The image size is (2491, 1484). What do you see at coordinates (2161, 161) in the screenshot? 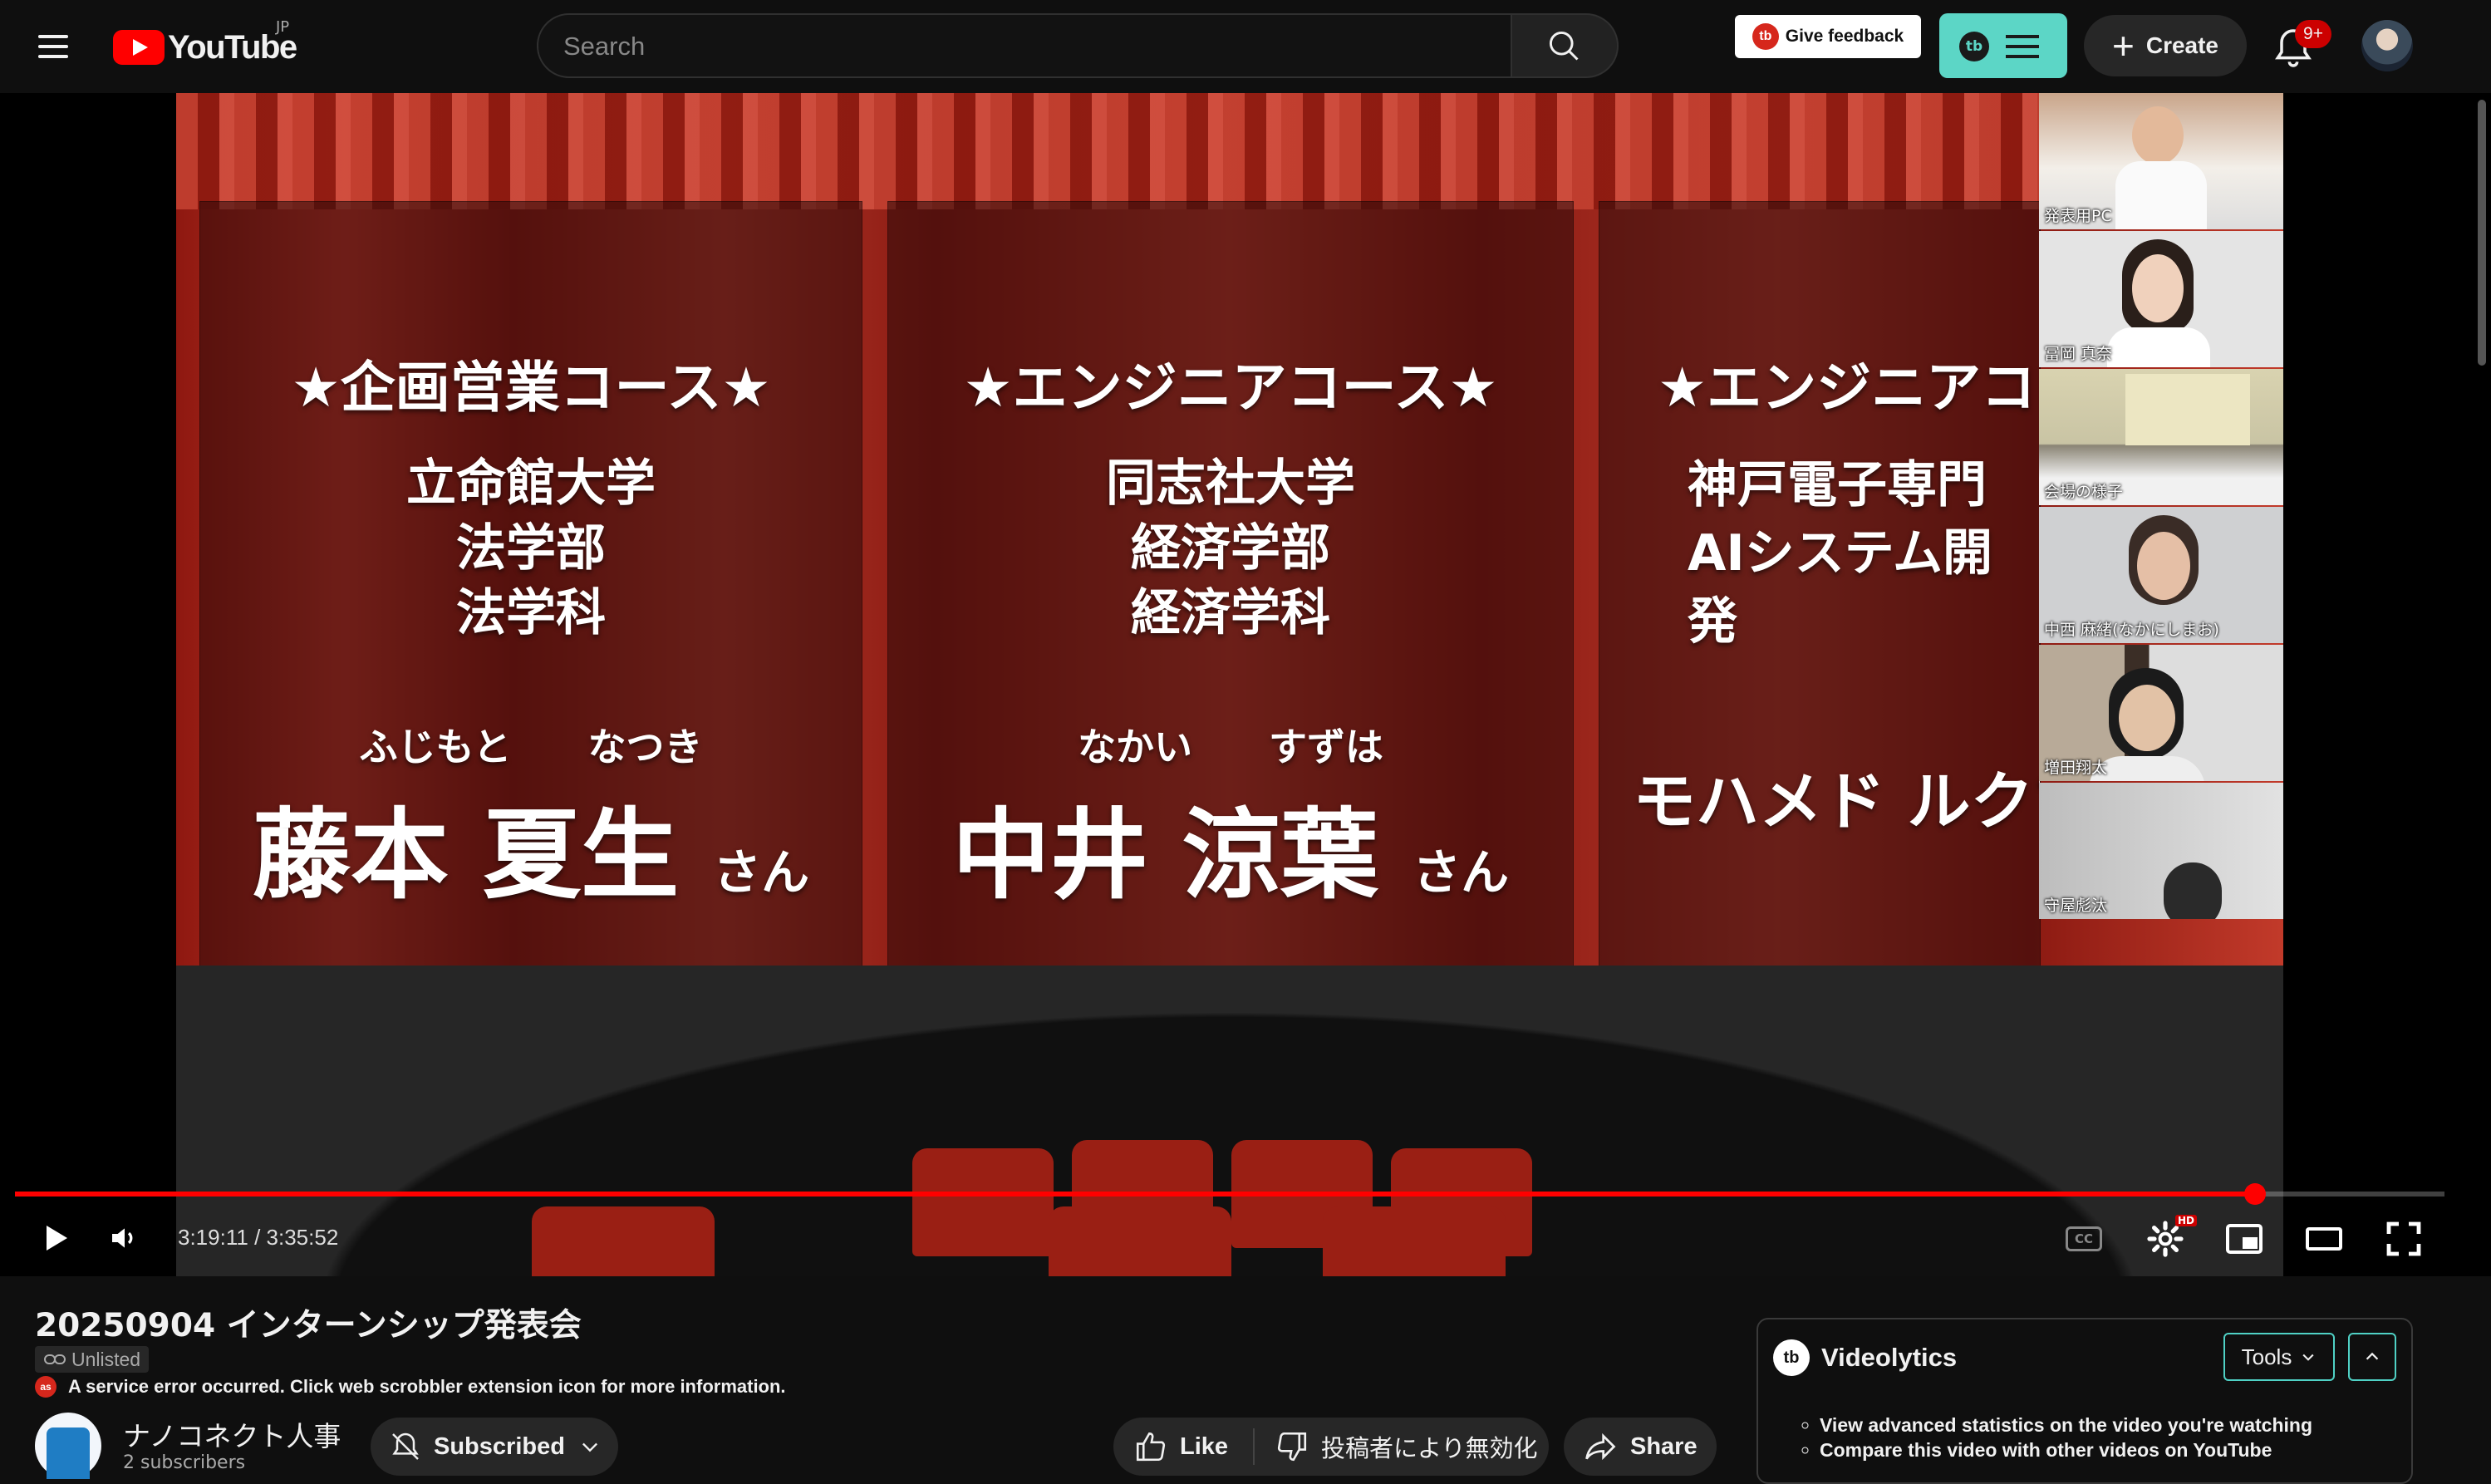
I see `participant-tile: 発表用PC` at bounding box center [2161, 161].